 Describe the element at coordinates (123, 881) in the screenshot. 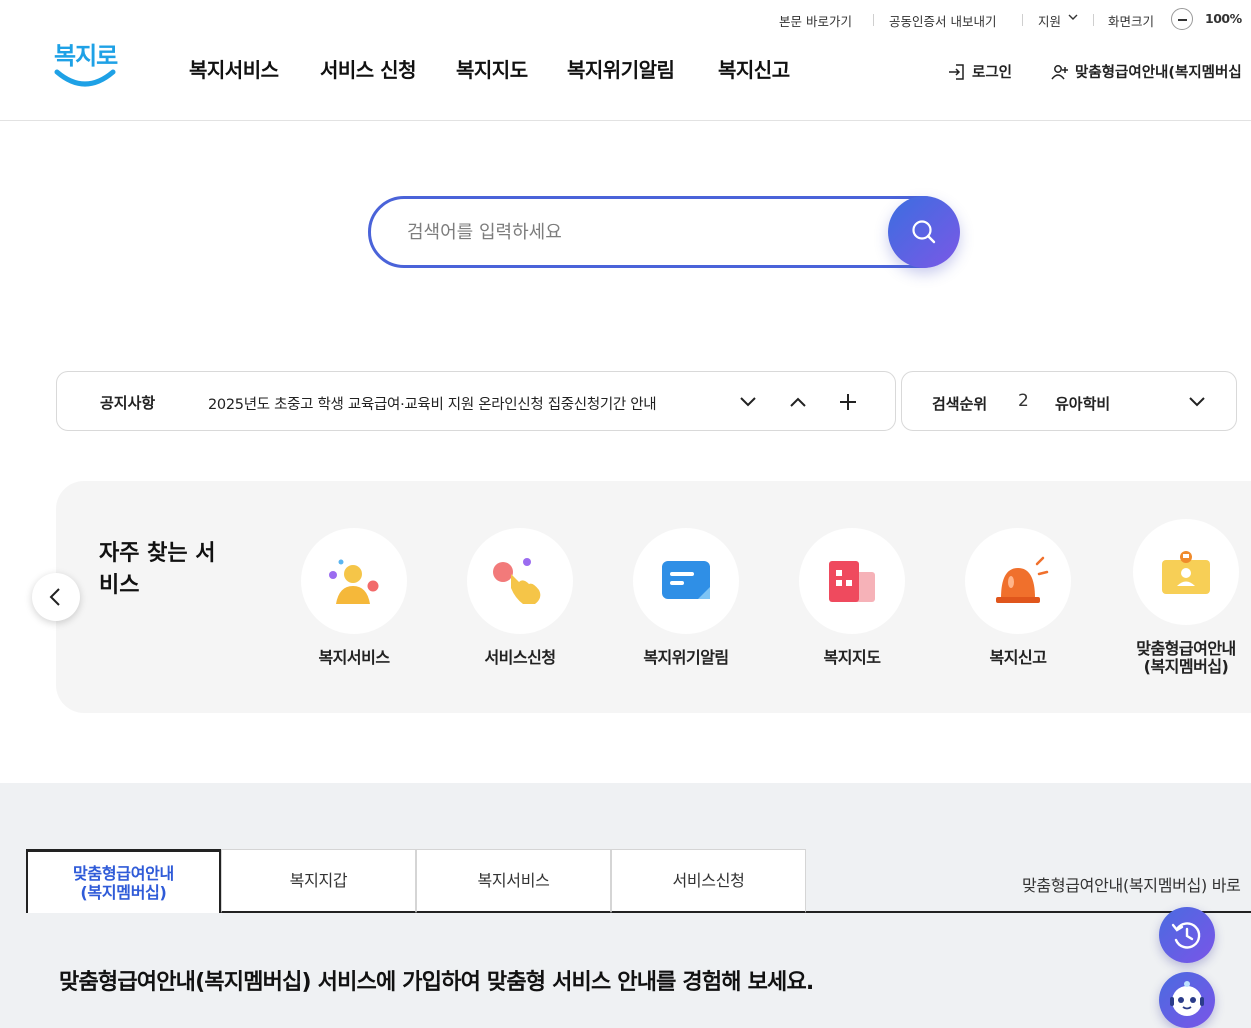

I see `tab-membership: 맞춤형급여안내 (복지멤버십)` at that location.